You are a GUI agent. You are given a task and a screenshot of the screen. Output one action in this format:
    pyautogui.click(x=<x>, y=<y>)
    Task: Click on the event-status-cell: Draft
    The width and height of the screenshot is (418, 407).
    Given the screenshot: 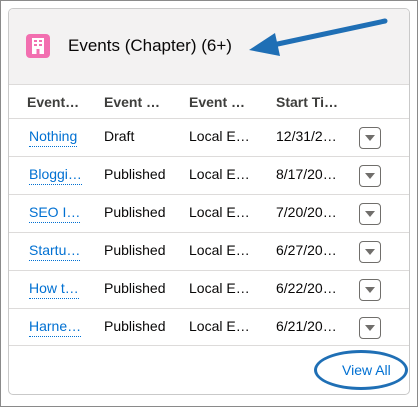 What is the action you would take?
    pyautogui.click(x=119, y=136)
    